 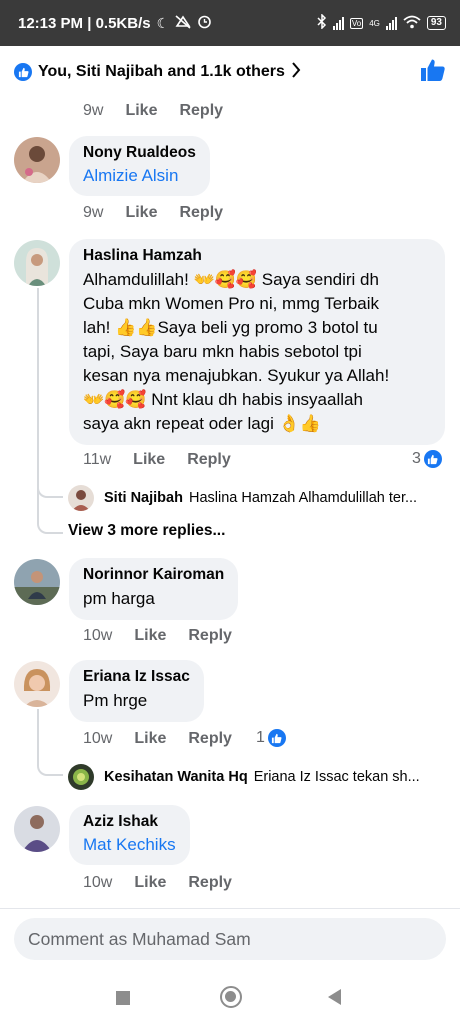 I want to click on recent-apps-button, so click(x=123, y=998).